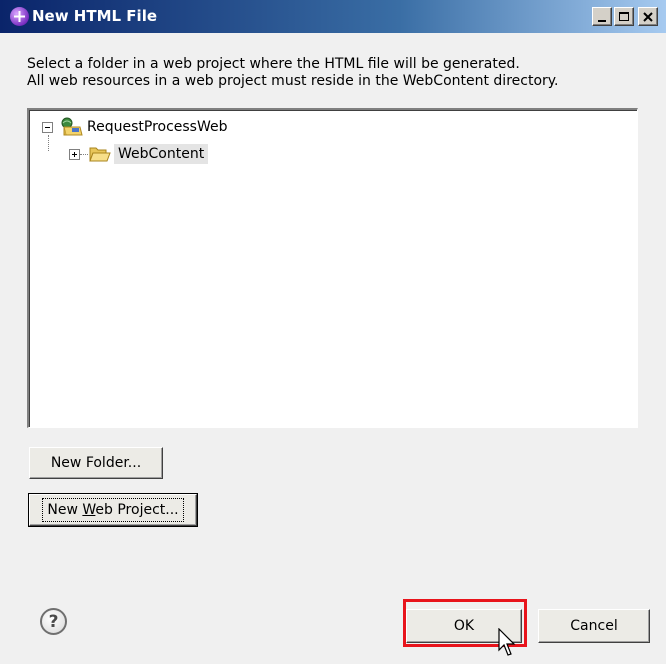  Describe the element at coordinates (53, 621) in the screenshot. I see `help-icon: ?` at that location.